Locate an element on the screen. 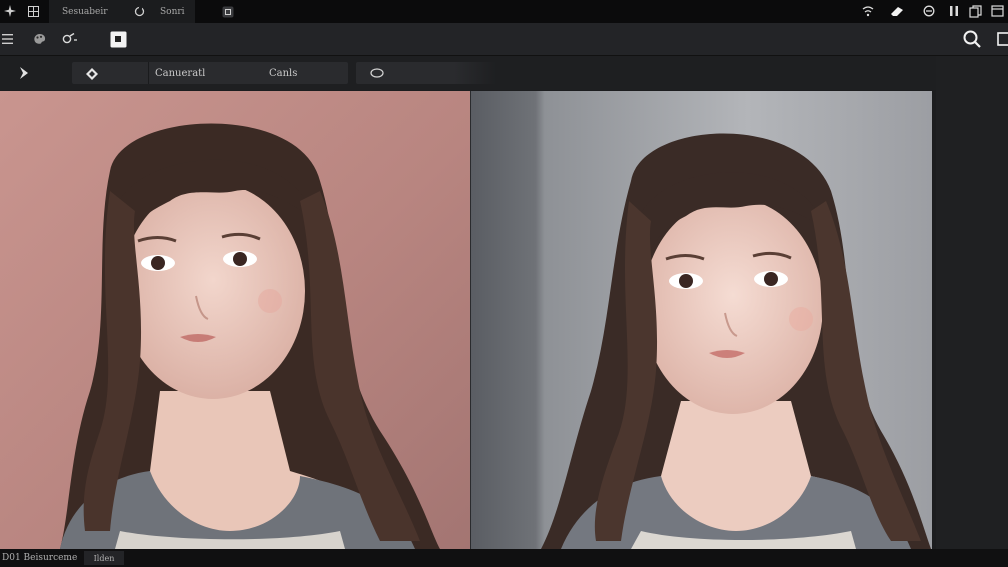 The height and width of the screenshot is (567, 1008). document-info-text: D01 Beisurceme is located at coordinates (40, 558).